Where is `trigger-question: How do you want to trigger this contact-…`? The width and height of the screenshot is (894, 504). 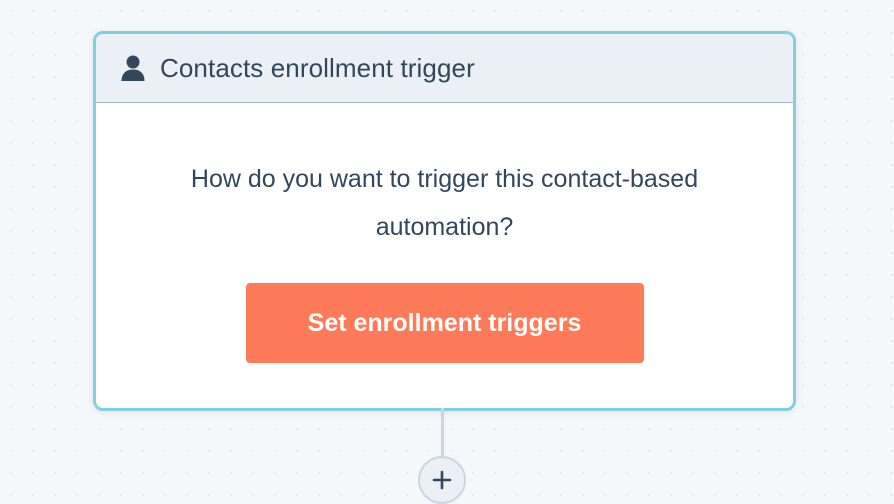
trigger-question: How do you want to trigger this contact-… is located at coordinates (444, 203).